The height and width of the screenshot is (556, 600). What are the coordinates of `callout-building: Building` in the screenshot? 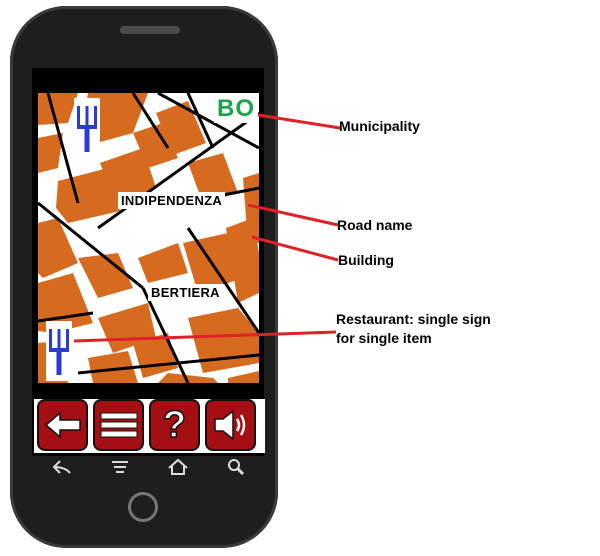 It's located at (366, 260).